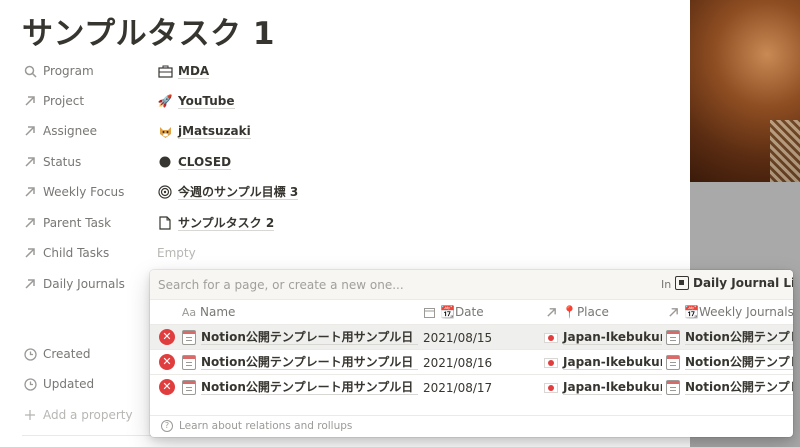  What do you see at coordinates (98, 284) in the screenshot?
I see `property-name: Daily Journals` at bounding box center [98, 284].